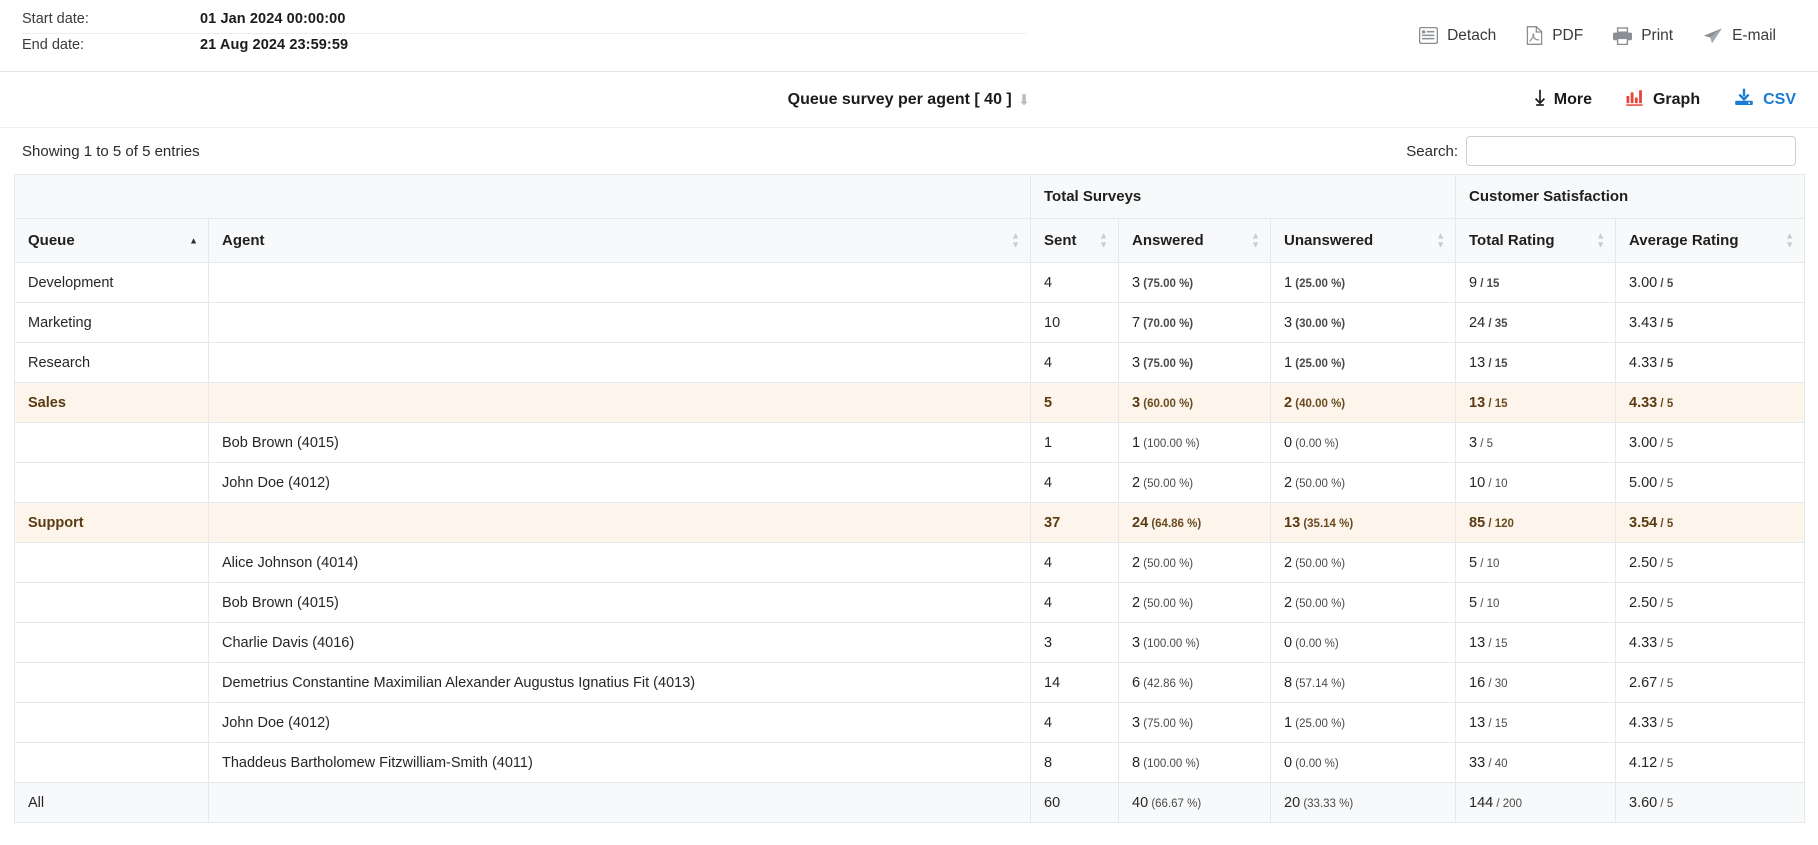  Describe the element at coordinates (1319, 323) in the screenshot. I see `cell-unanswered-sub: (30.00 %)` at that location.